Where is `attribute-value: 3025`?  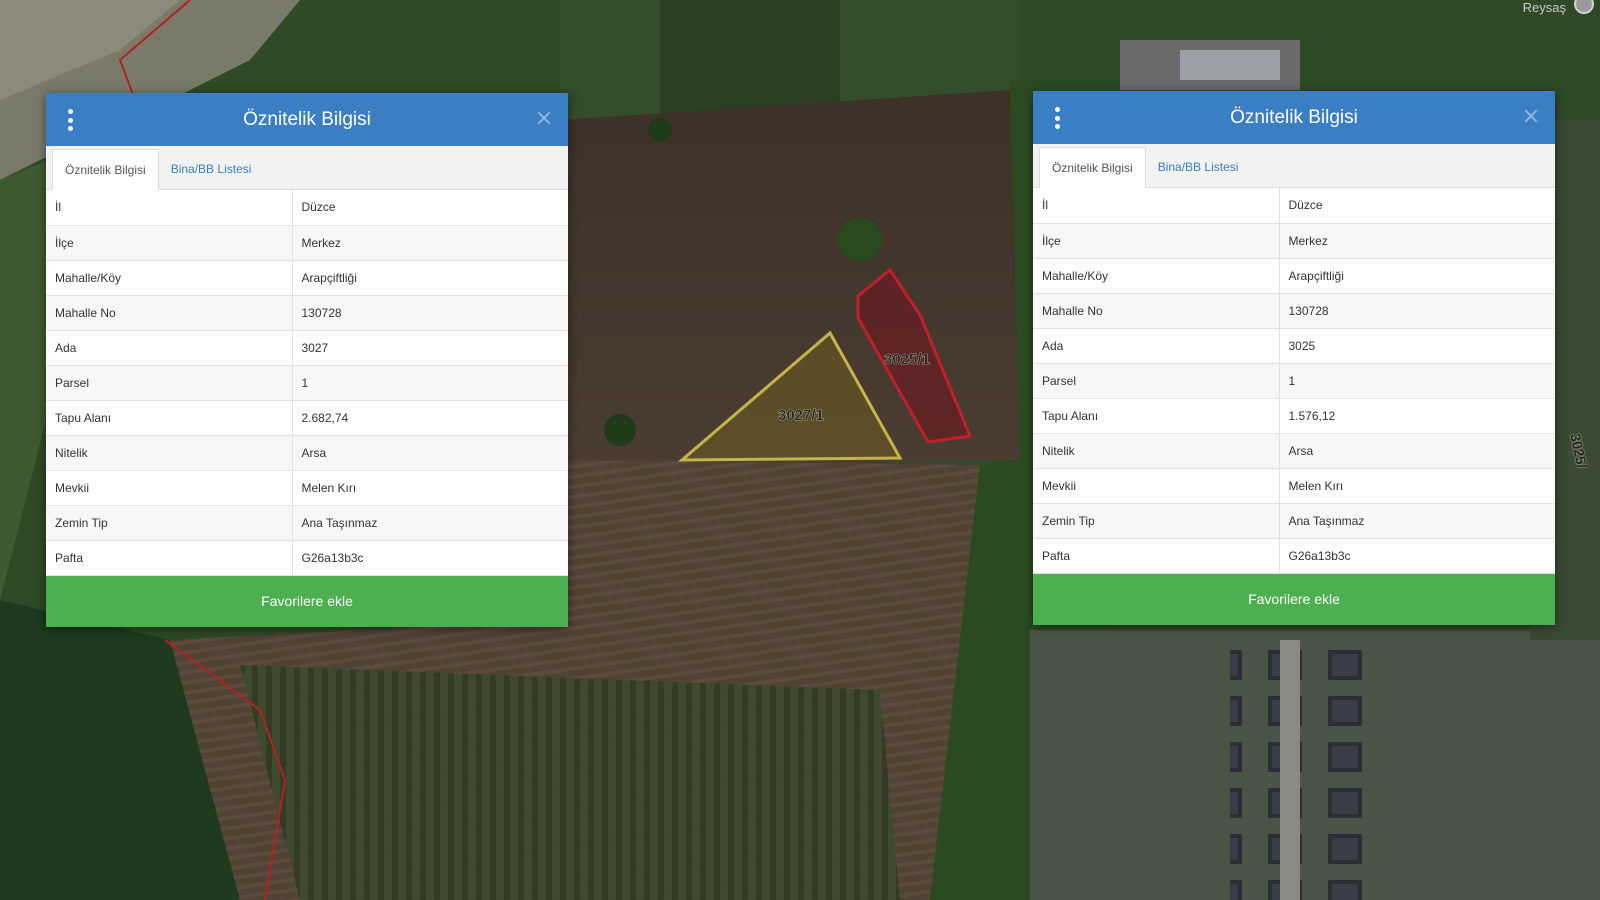
attribute-value: 3025 is located at coordinates (1417, 346).